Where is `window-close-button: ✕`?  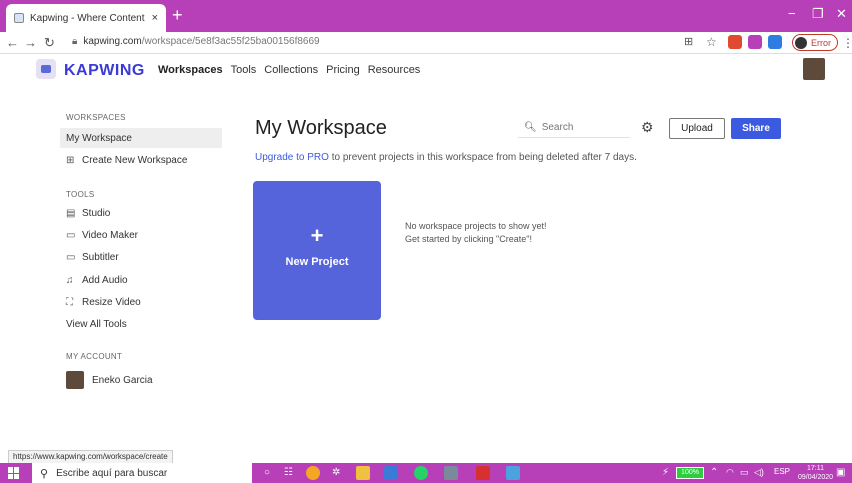 window-close-button: ✕ is located at coordinates (841, 14).